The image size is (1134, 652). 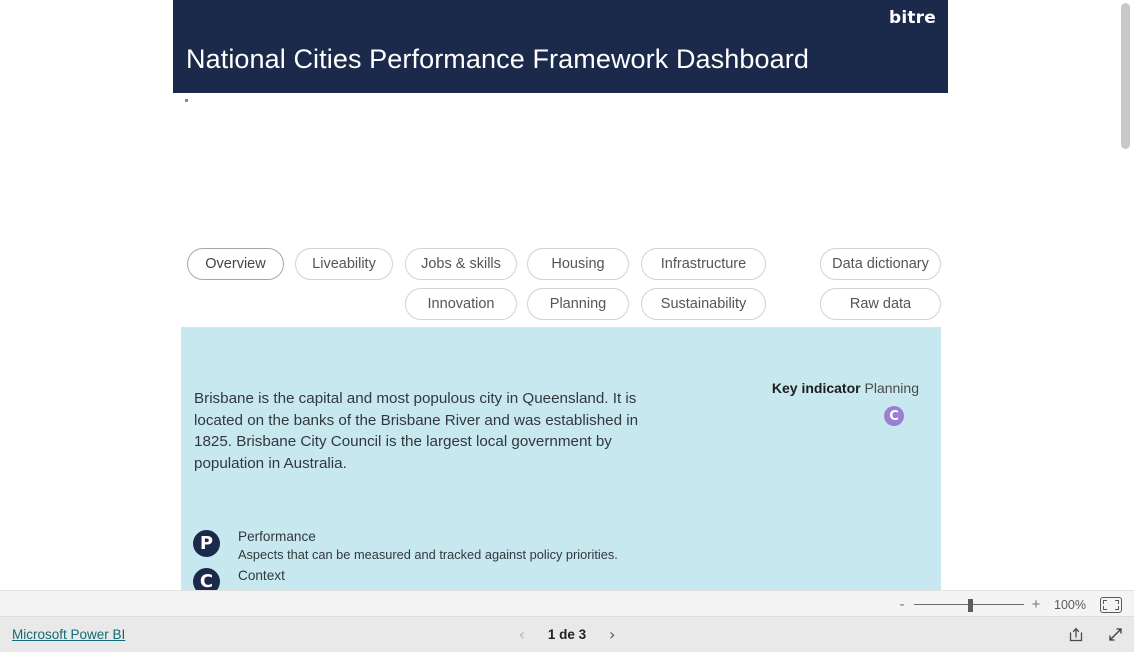 What do you see at coordinates (1096, 634) in the screenshot?
I see `footer-action-icons` at bounding box center [1096, 634].